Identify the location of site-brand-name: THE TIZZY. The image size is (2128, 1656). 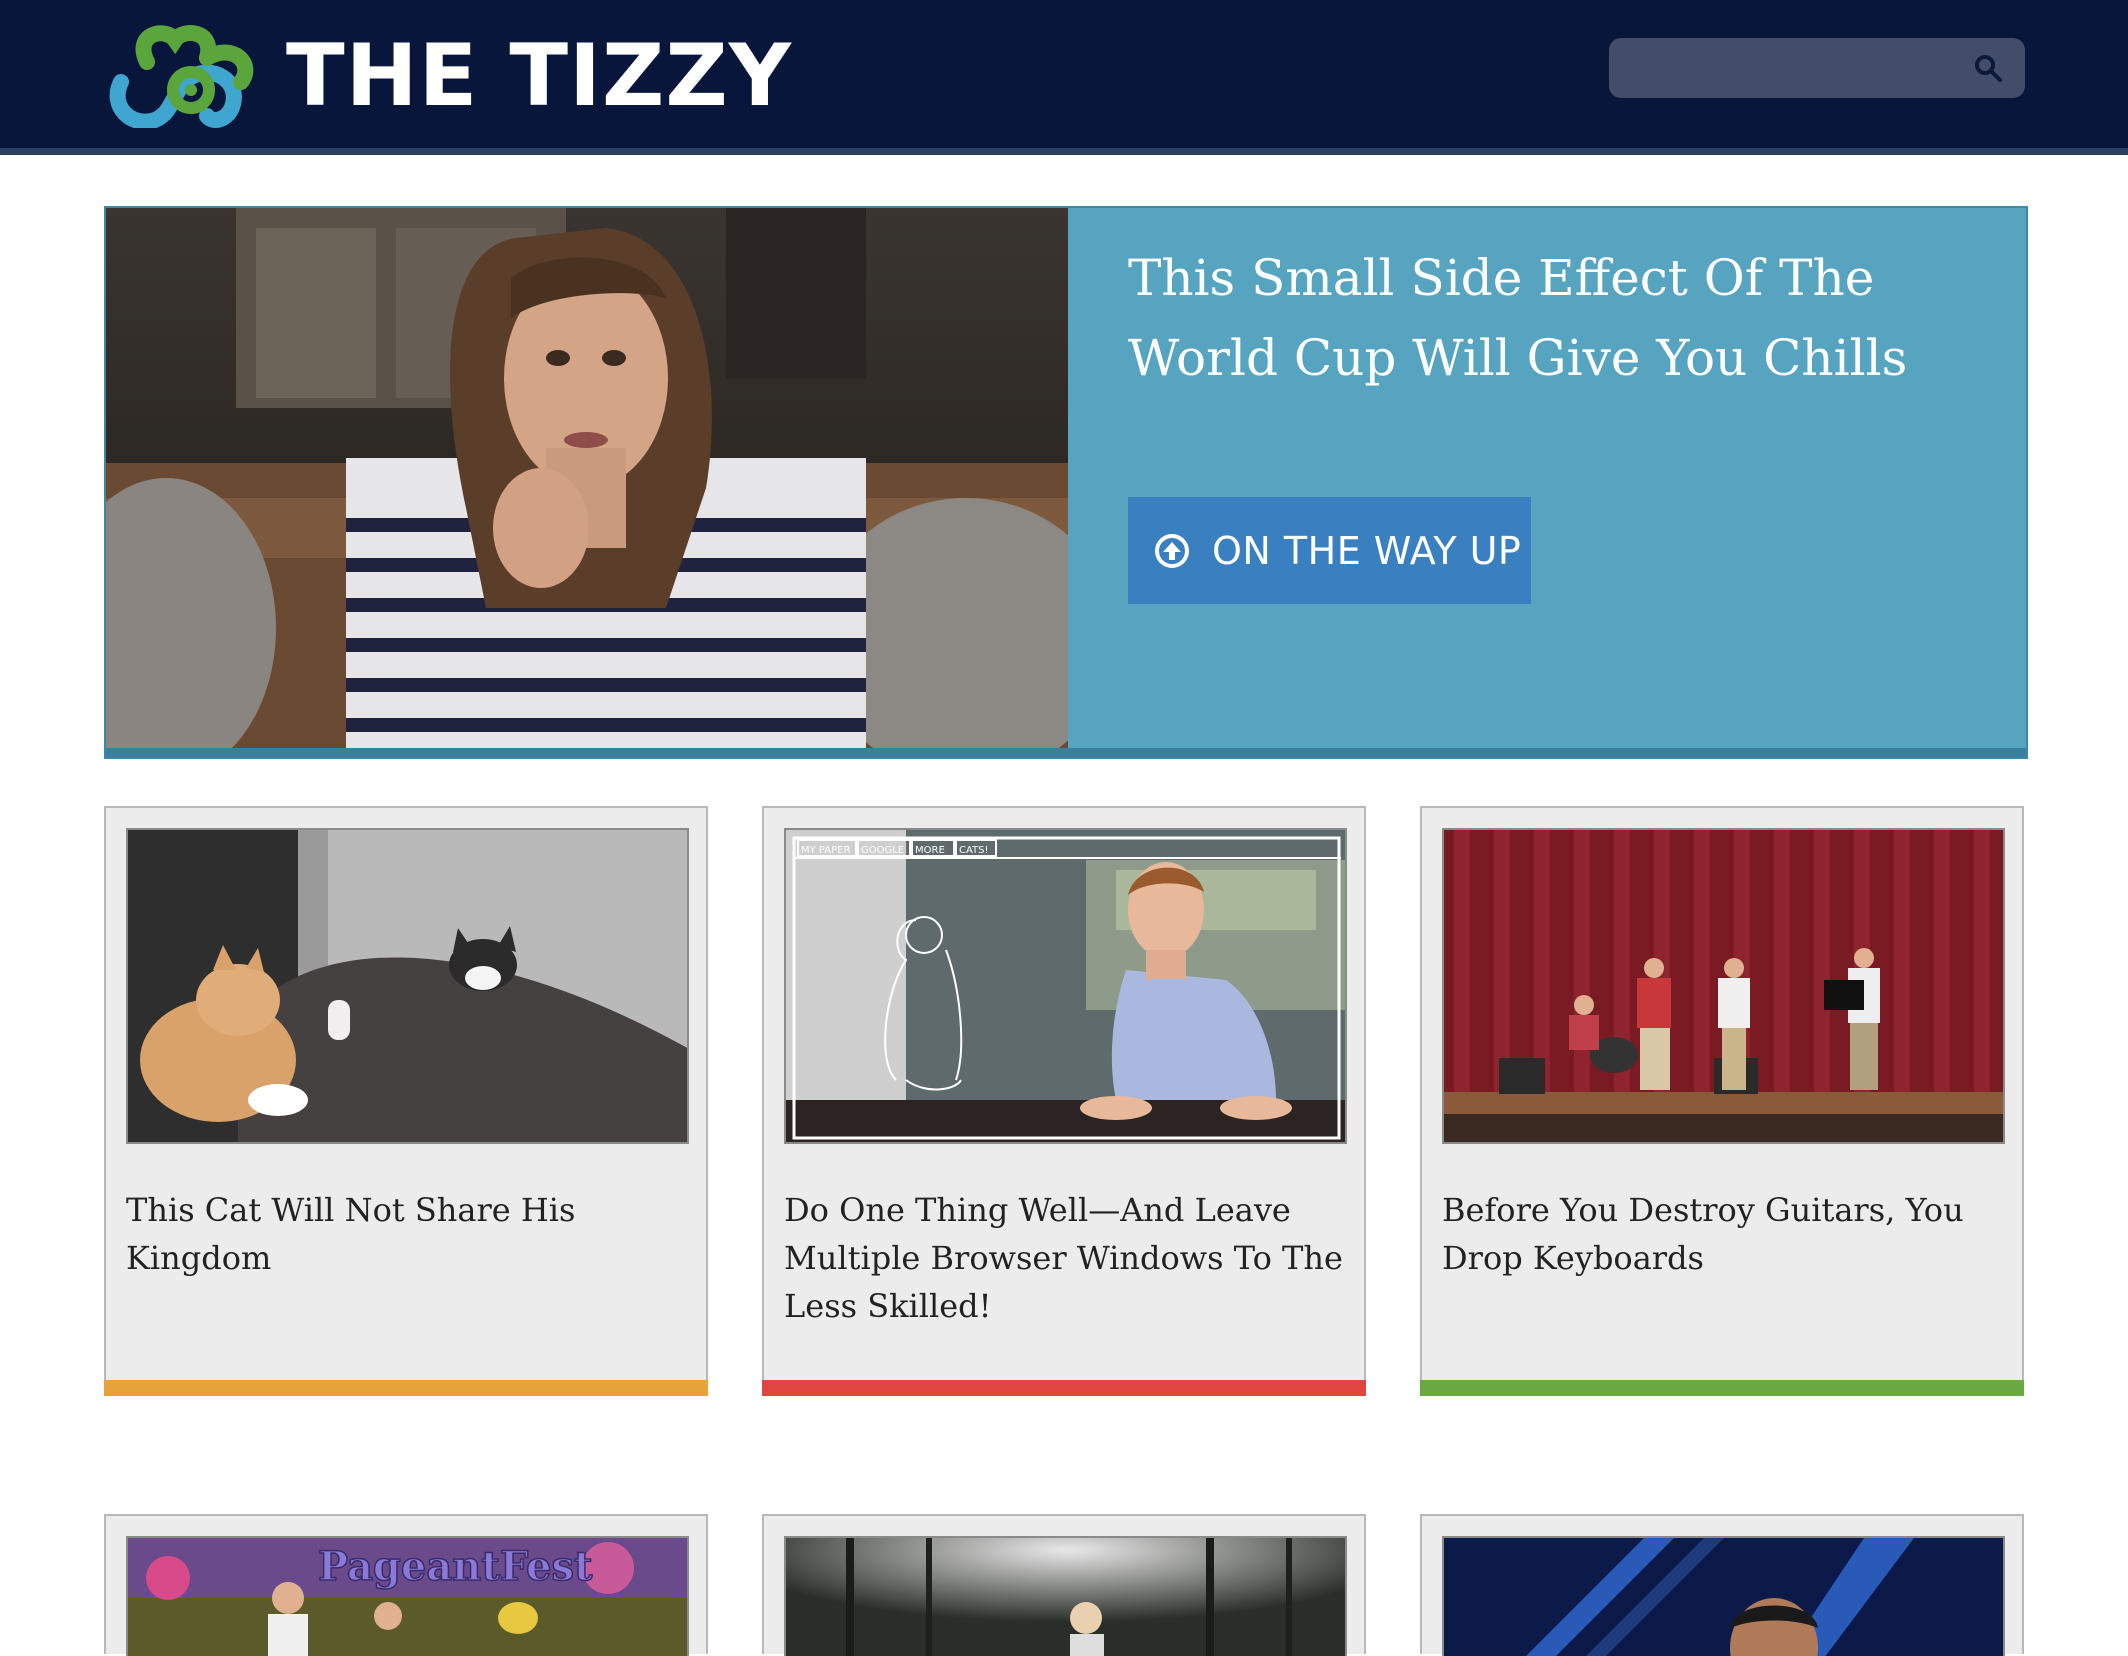
(539, 76).